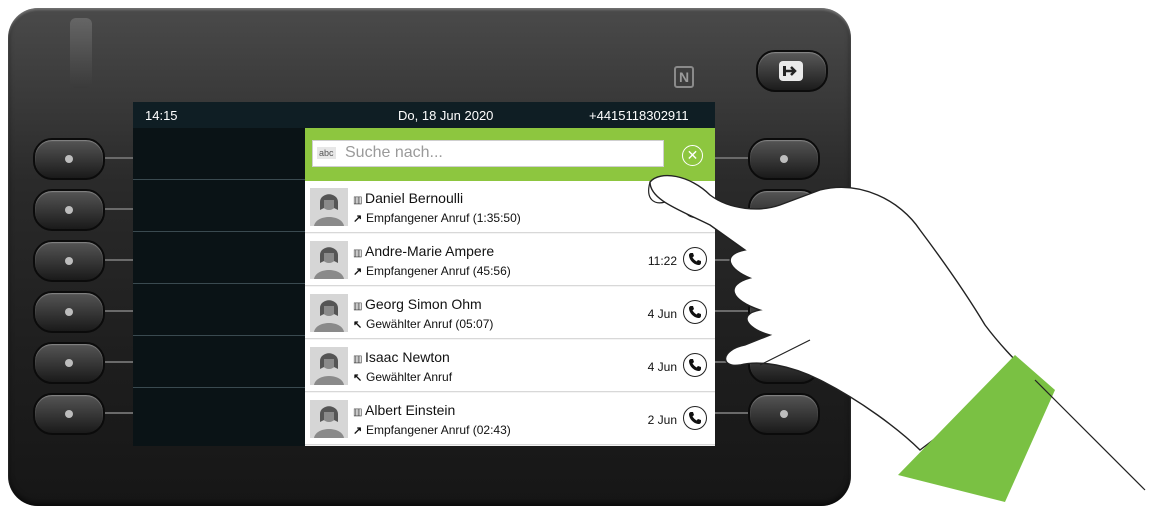 Image resolution: width=1153 pixels, height=509 pixels. I want to click on contact-name: Isaac Newton, so click(407, 357).